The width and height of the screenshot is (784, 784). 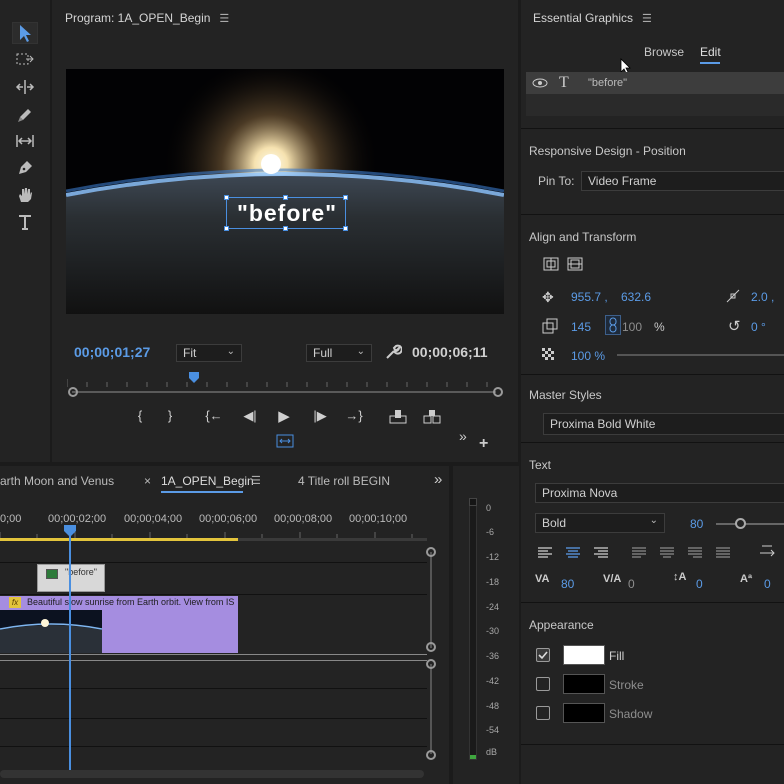 What do you see at coordinates (303, 519) in the screenshot?
I see `ruler-label-8: 00;00;08;00` at bounding box center [303, 519].